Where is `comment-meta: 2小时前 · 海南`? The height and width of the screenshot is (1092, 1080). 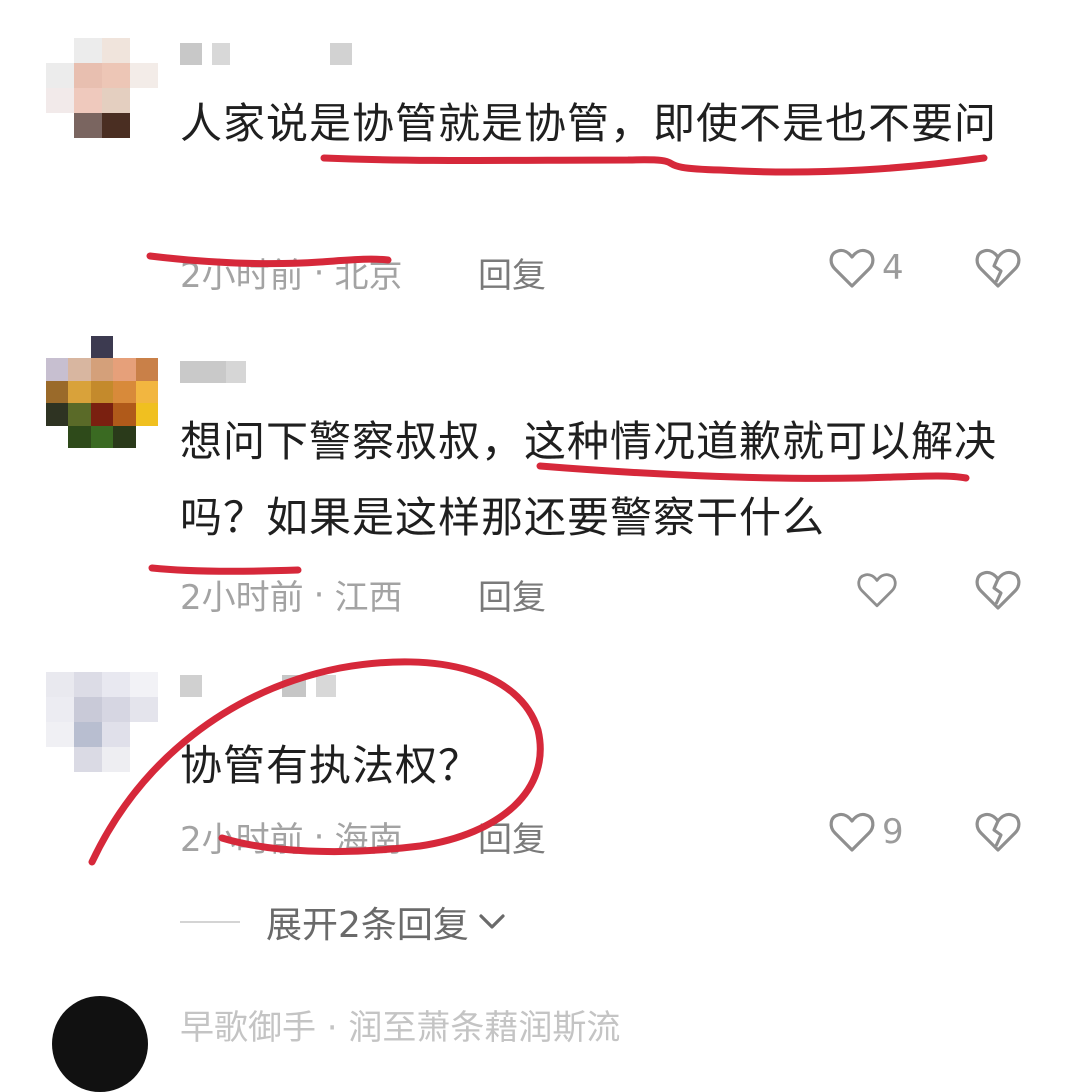
comment-meta: 2小时前 · 海南 is located at coordinates (291, 836).